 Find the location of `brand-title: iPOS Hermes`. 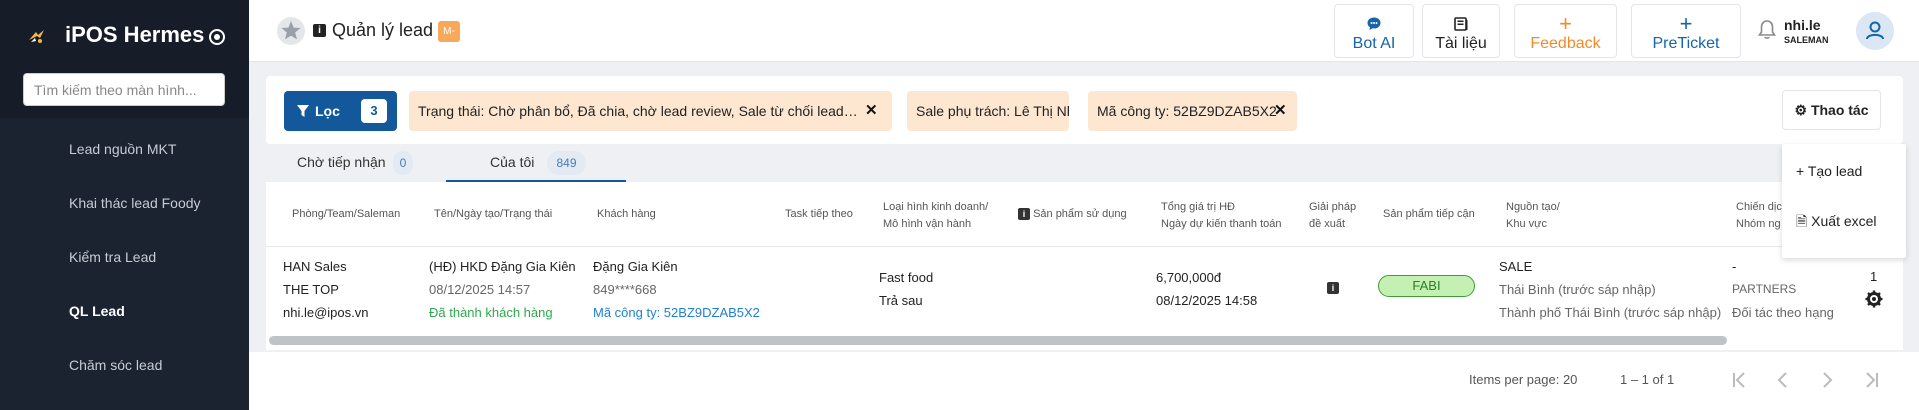

brand-title: iPOS Hermes is located at coordinates (135, 34).